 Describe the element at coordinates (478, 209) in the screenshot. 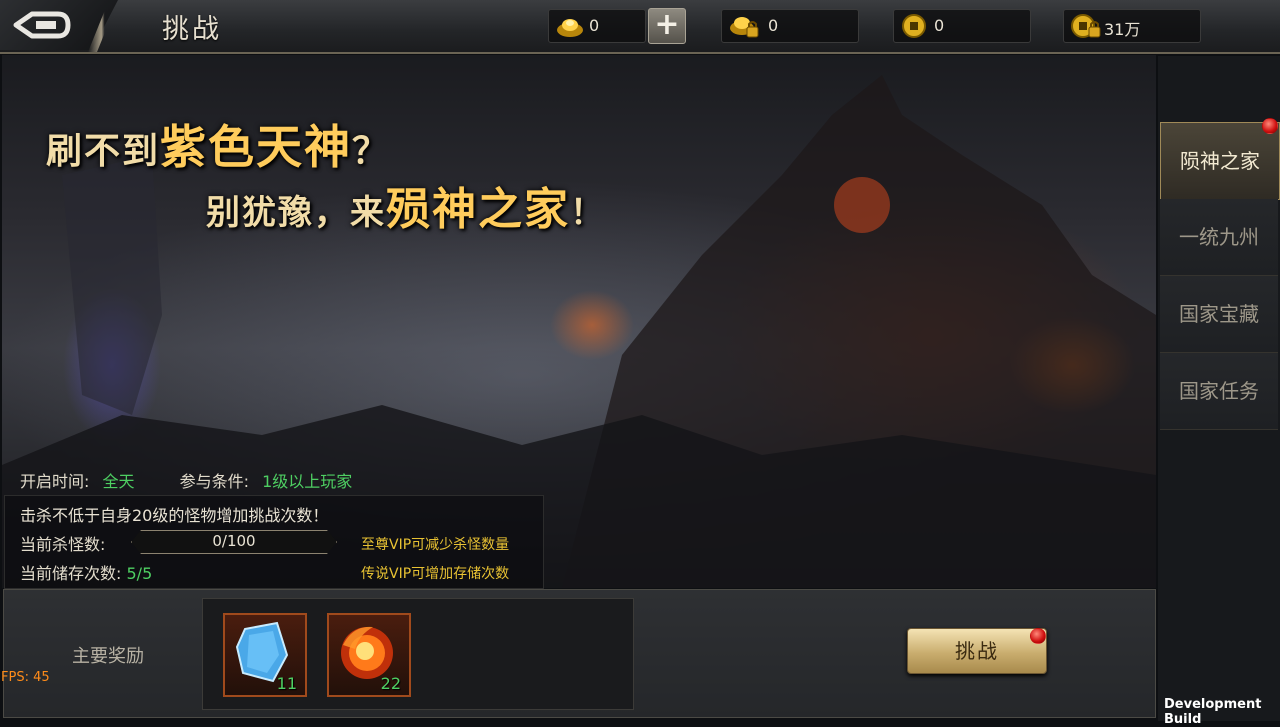

I see `slogan-2-highlight: 殒神之家` at that location.